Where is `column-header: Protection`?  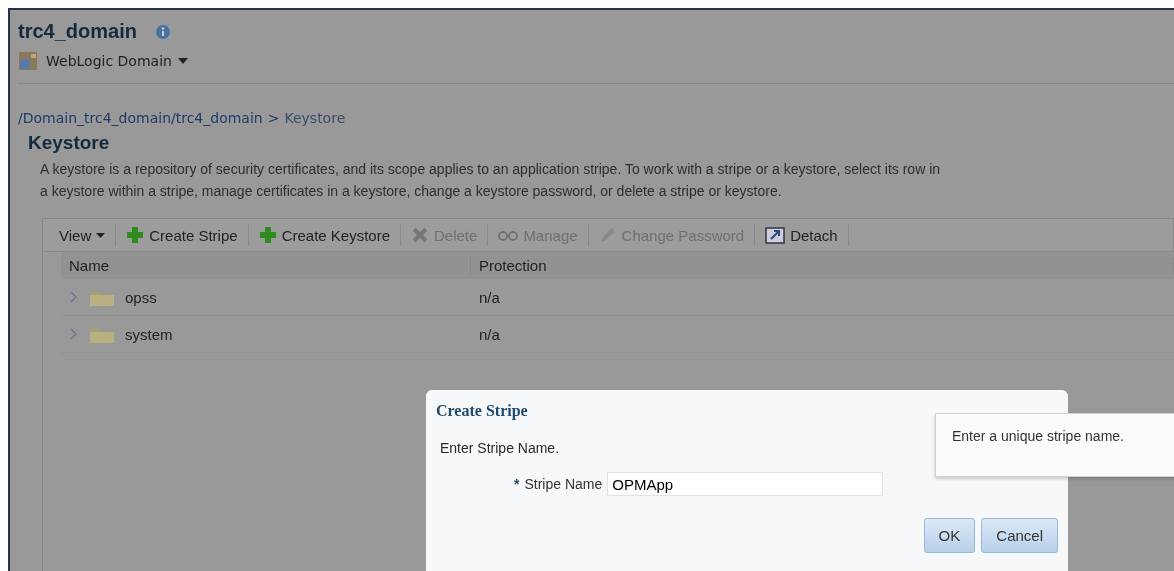 column-header: Protection is located at coordinates (822, 265).